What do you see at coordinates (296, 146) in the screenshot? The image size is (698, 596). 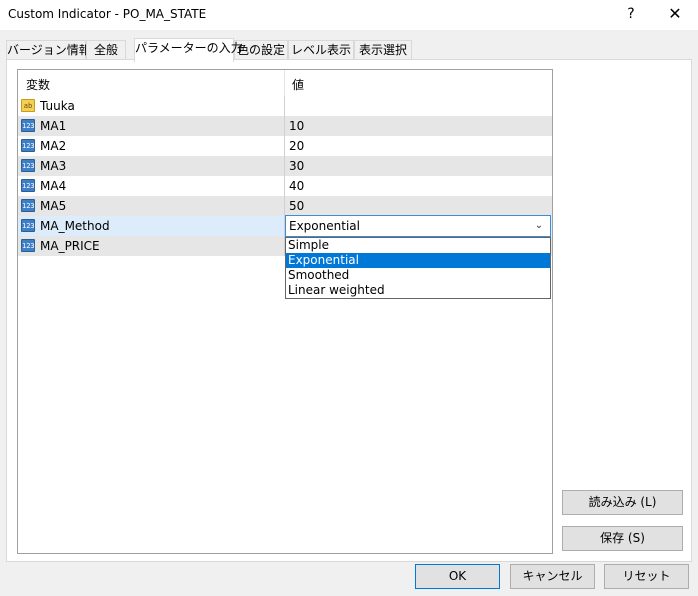 I see `param-value: 20` at bounding box center [296, 146].